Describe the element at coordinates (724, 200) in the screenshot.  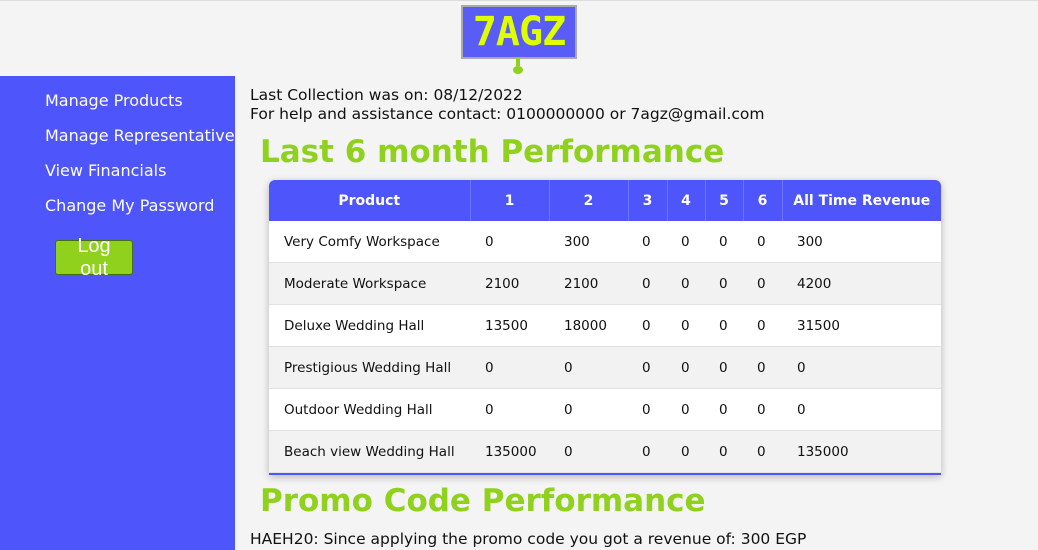
I see `column-header-month-5: 5` at that location.